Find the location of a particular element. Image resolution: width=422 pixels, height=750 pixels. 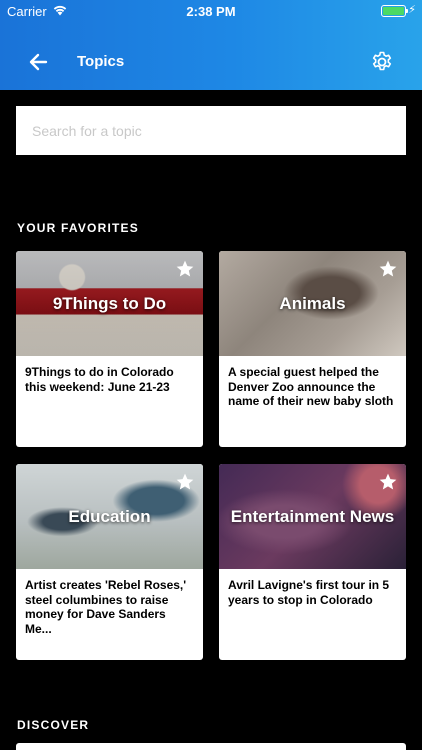

status-bar: Carrier 2:38 PM ⚡ is located at coordinates (211, 11).